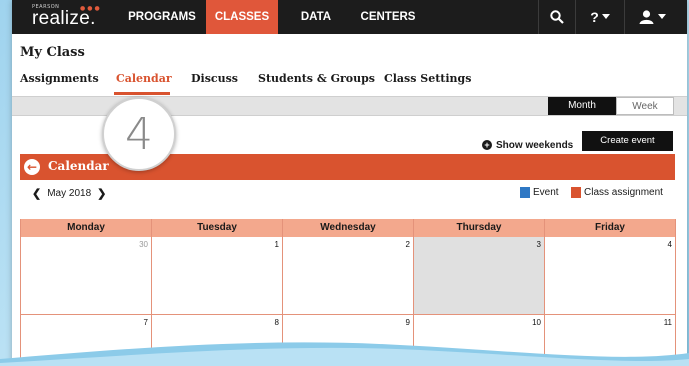  I want to click on calendar-title: Calendar, so click(78, 166).